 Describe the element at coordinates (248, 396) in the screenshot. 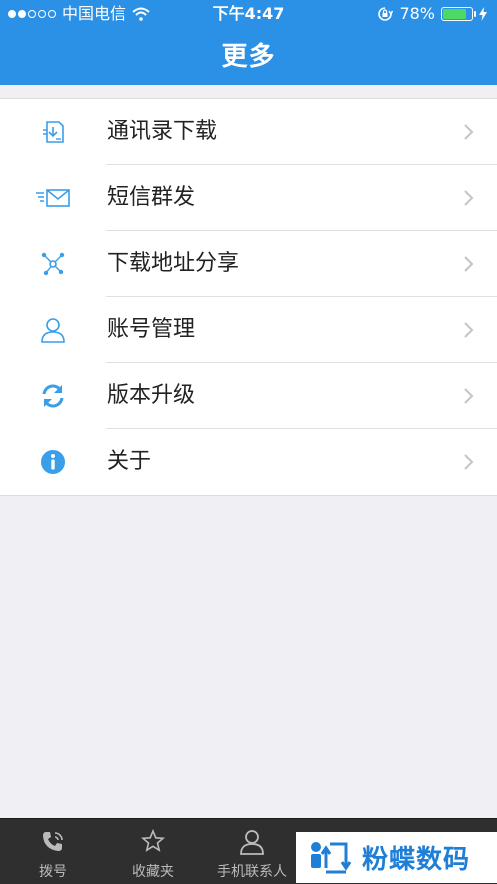

I see `menu-item-version-upgrade: 版本升级` at that location.